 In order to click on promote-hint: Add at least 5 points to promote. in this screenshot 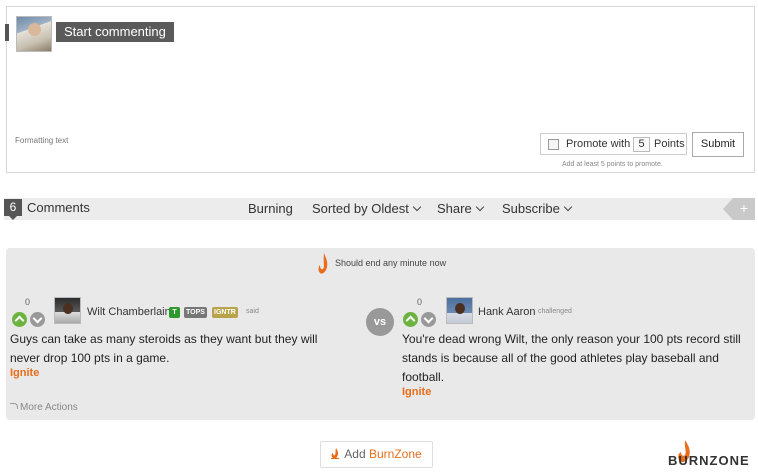, I will do `click(612, 164)`.